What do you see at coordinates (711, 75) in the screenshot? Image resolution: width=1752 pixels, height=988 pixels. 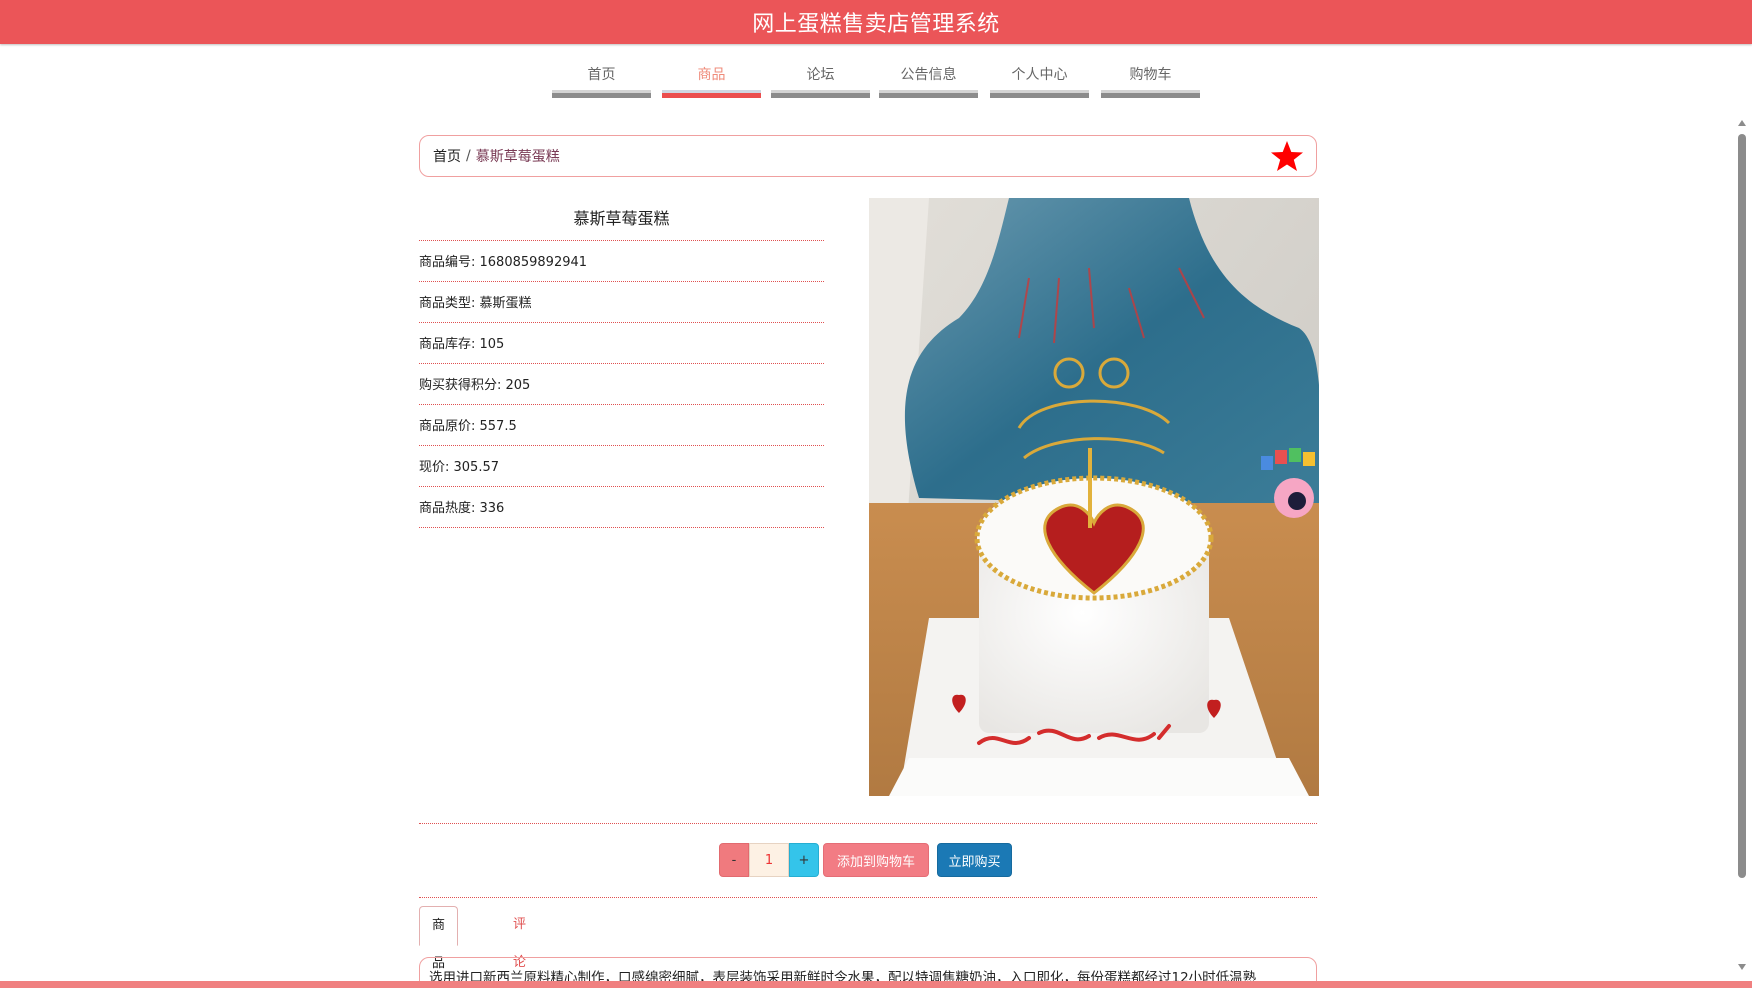 I see `nav-item-label: 商品` at bounding box center [711, 75].